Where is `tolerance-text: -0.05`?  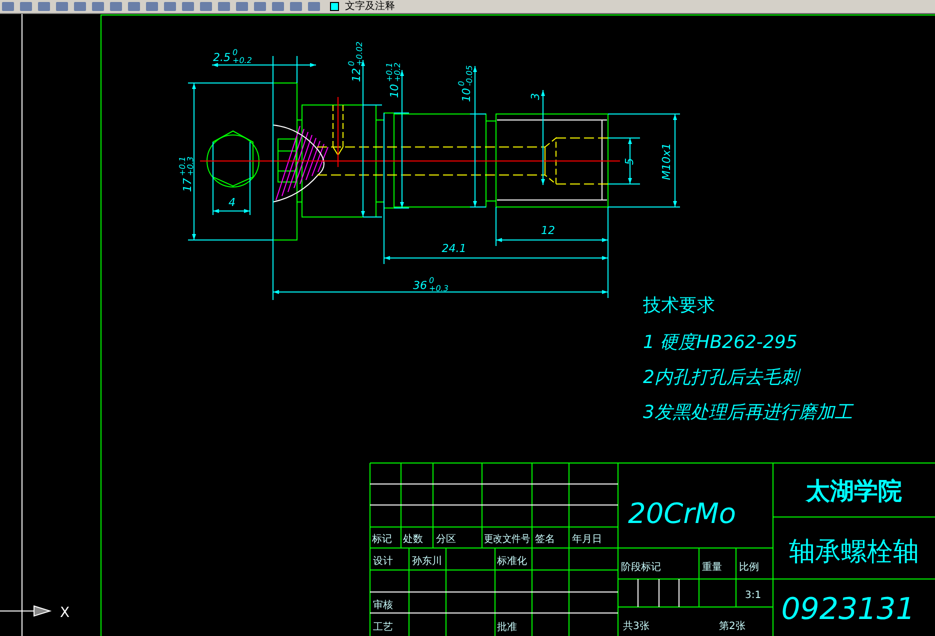 tolerance-text: -0.05 is located at coordinates (469, 75).